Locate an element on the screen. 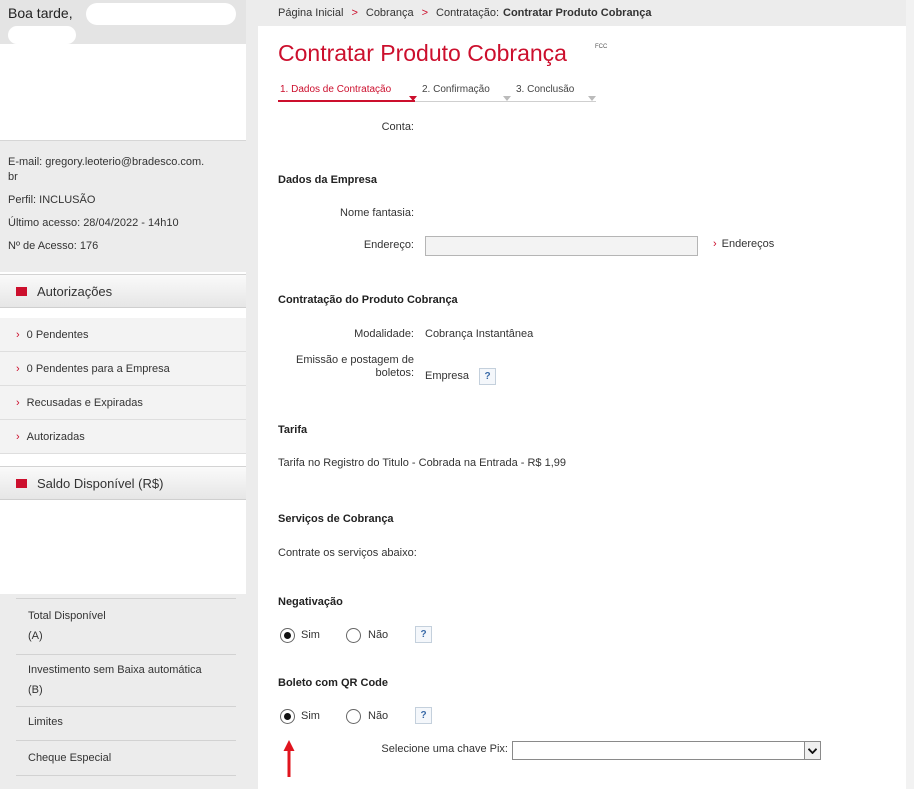  sidebar-item-pending: › 0 Pendentes is located at coordinates (123, 335).